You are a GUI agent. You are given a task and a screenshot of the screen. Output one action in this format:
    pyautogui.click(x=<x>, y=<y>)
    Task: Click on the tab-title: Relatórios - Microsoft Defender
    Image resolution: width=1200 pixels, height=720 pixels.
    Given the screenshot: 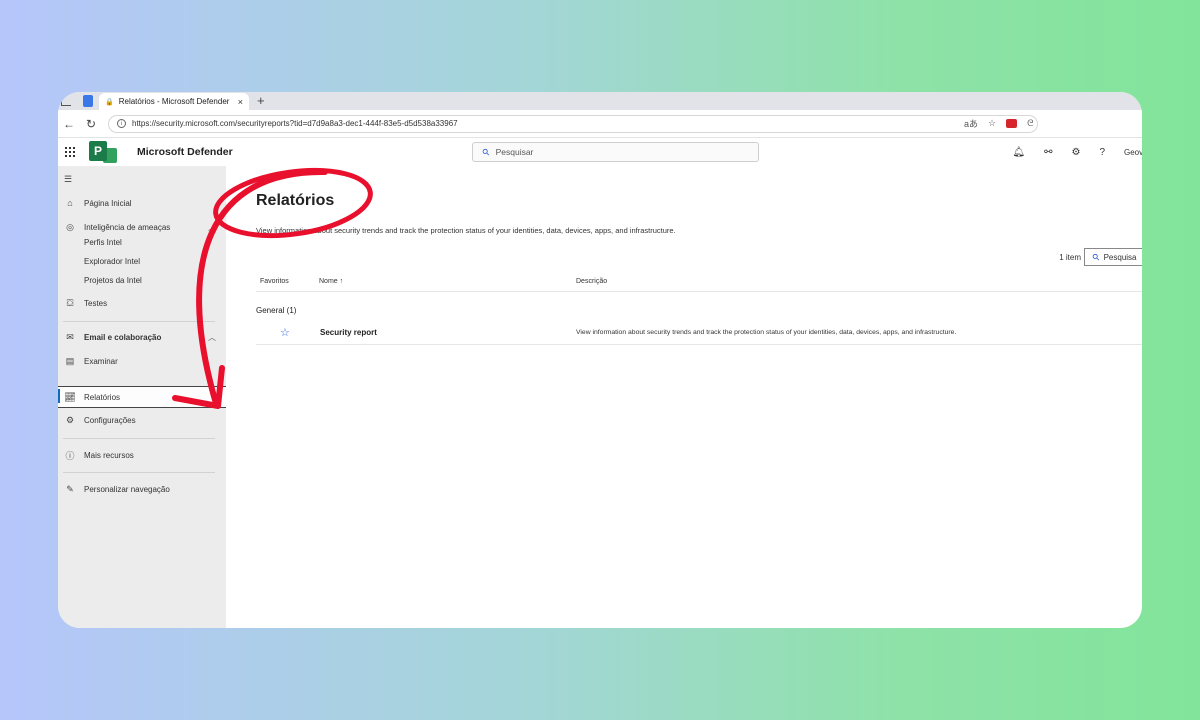 What is the action you would take?
    pyautogui.click(x=174, y=101)
    